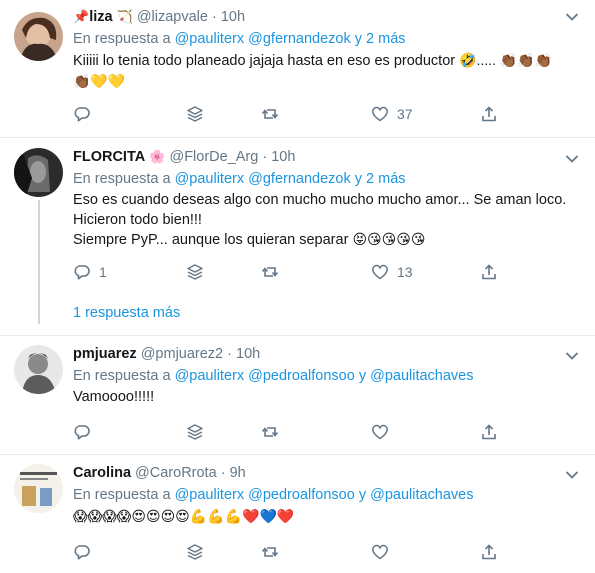 The image size is (595, 573). I want to click on reply-count: 1, so click(103, 272).